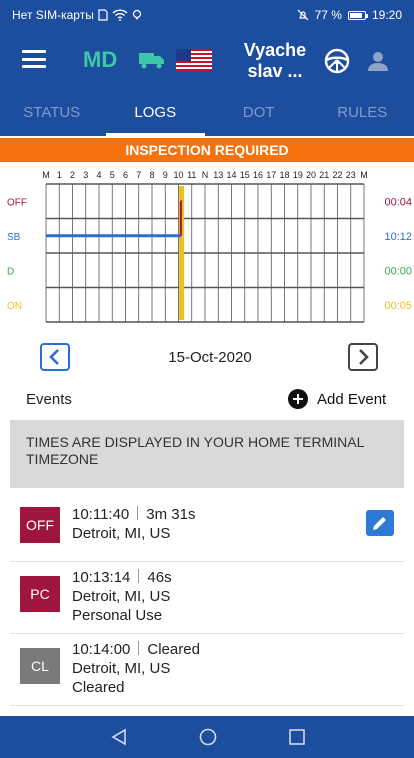 This screenshot has width=414, height=758. I want to click on event-note: Cleared, so click(98, 687).